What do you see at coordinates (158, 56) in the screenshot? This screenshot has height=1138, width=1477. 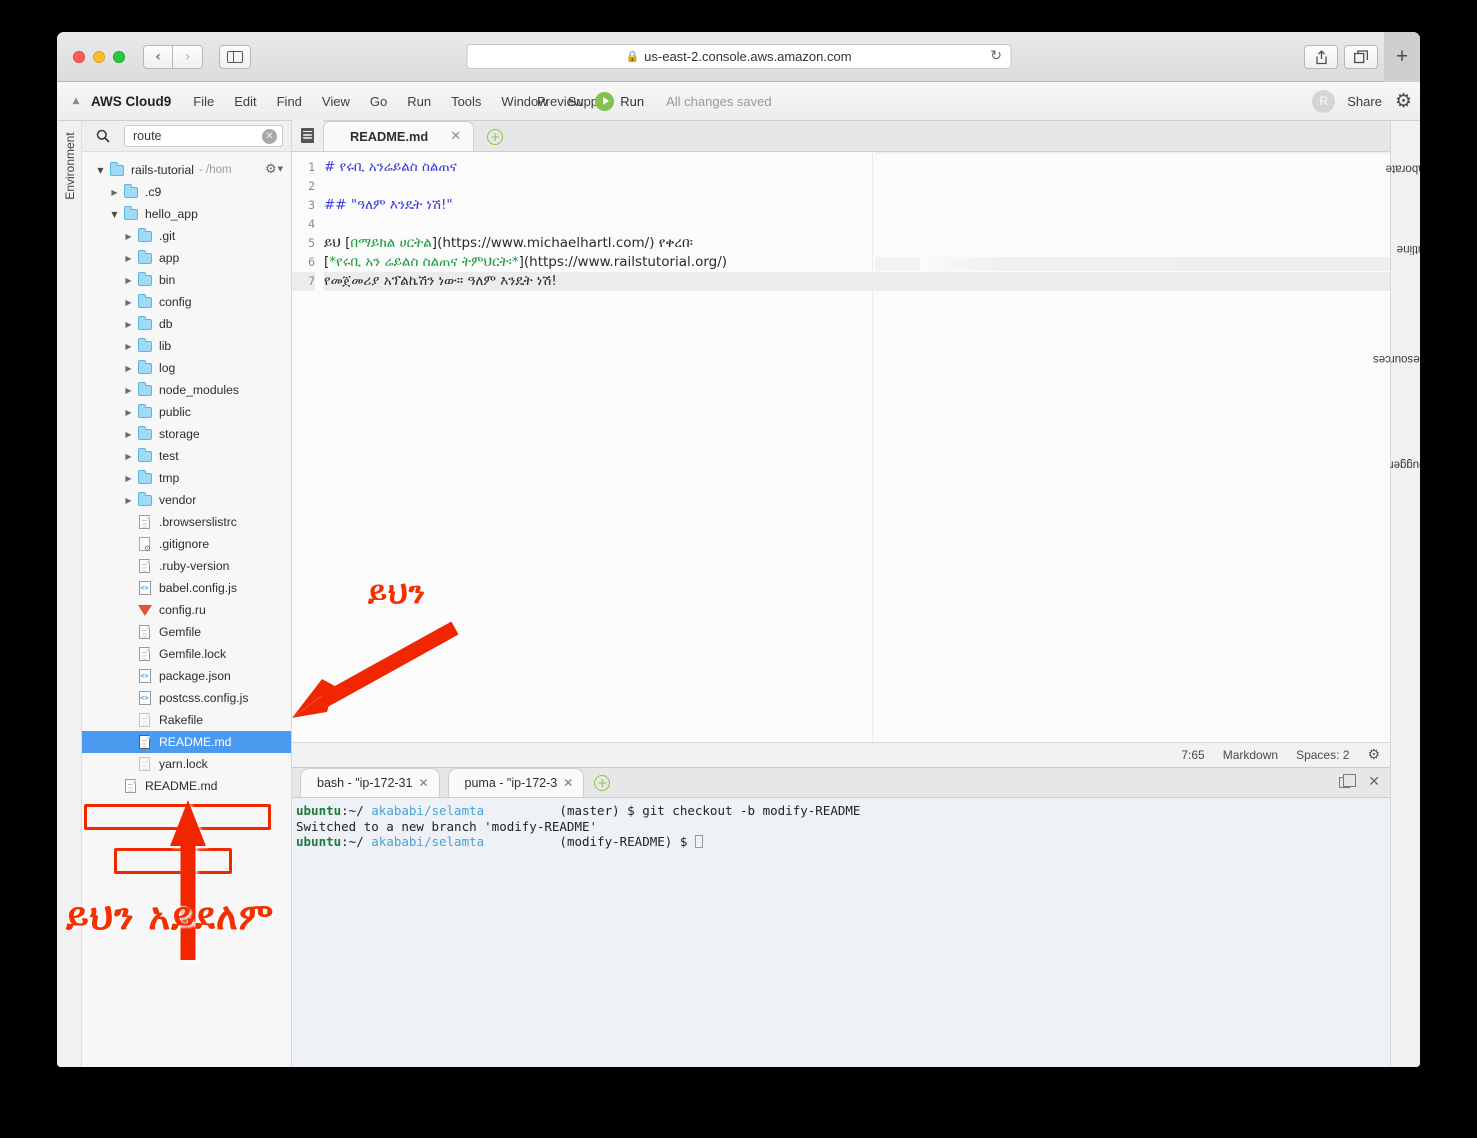 I see `back-icon: ‹` at bounding box center [158, 56].